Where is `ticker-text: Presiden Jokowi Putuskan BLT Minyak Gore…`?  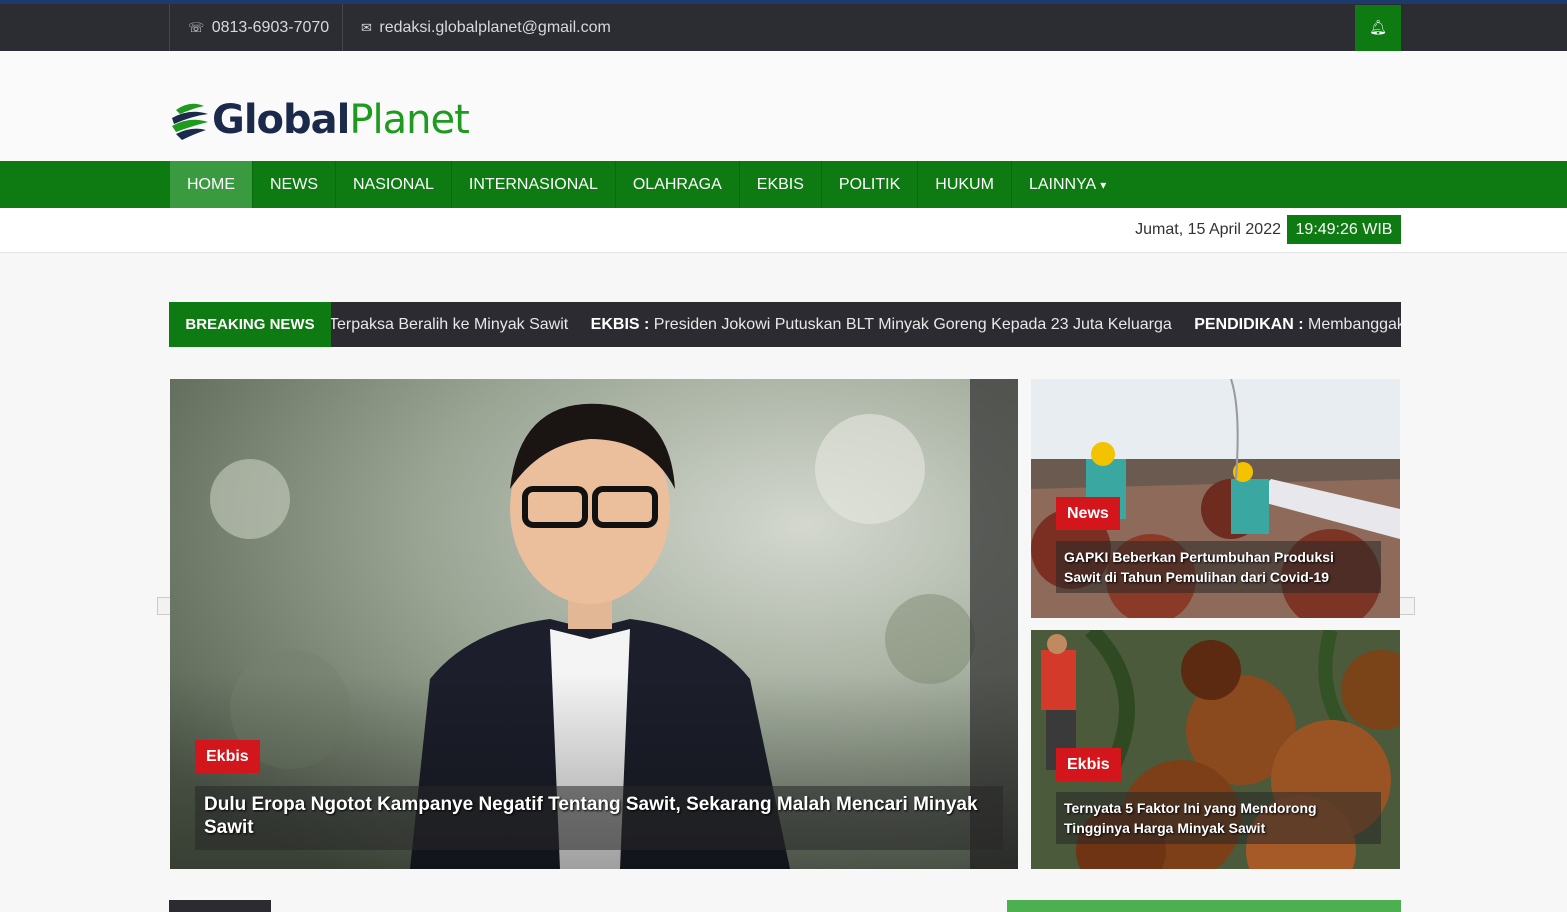 ticker-text: Presiden Jokowi Putuskan BLT Minyak Gore… is located at coordinates (912, 324).